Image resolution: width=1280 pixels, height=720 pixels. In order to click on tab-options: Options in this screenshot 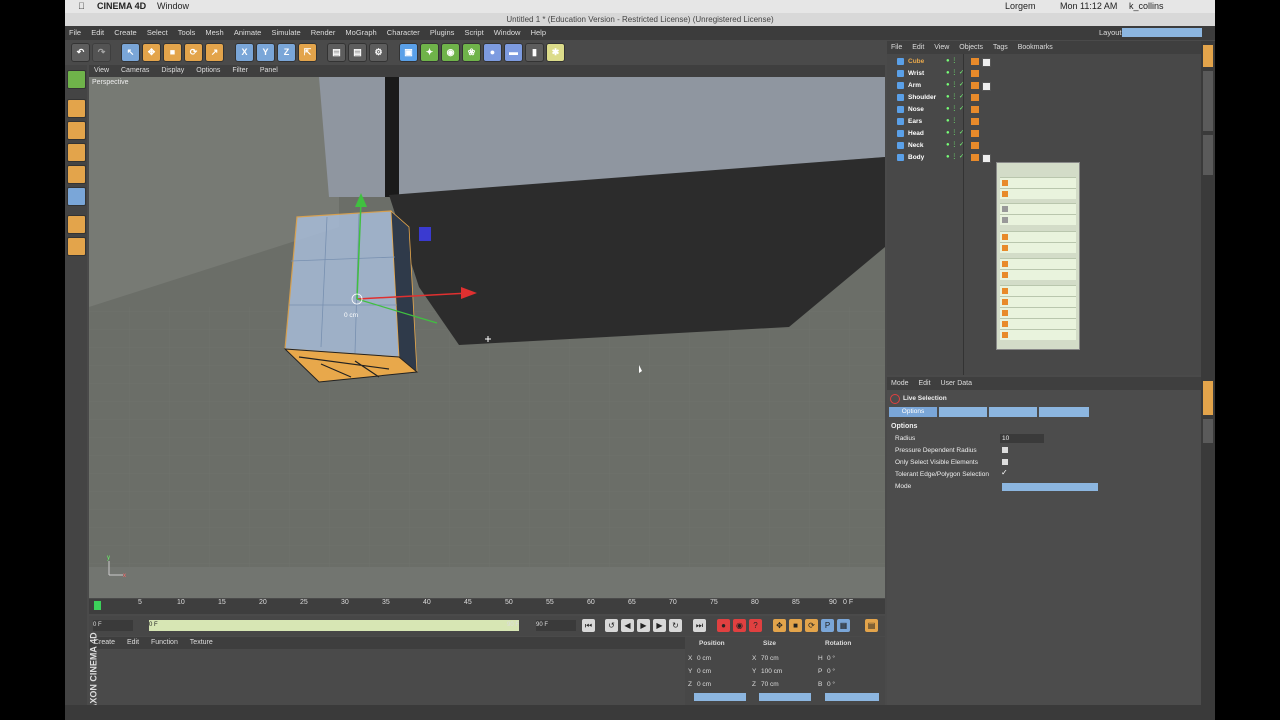, I will do `click(913, 412)`.